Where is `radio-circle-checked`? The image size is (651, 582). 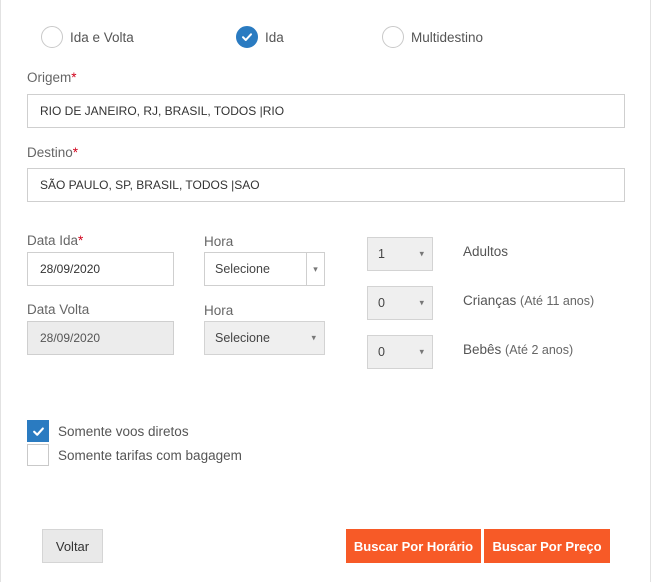 radio-circle-checked is located at coordinates (247, 37).